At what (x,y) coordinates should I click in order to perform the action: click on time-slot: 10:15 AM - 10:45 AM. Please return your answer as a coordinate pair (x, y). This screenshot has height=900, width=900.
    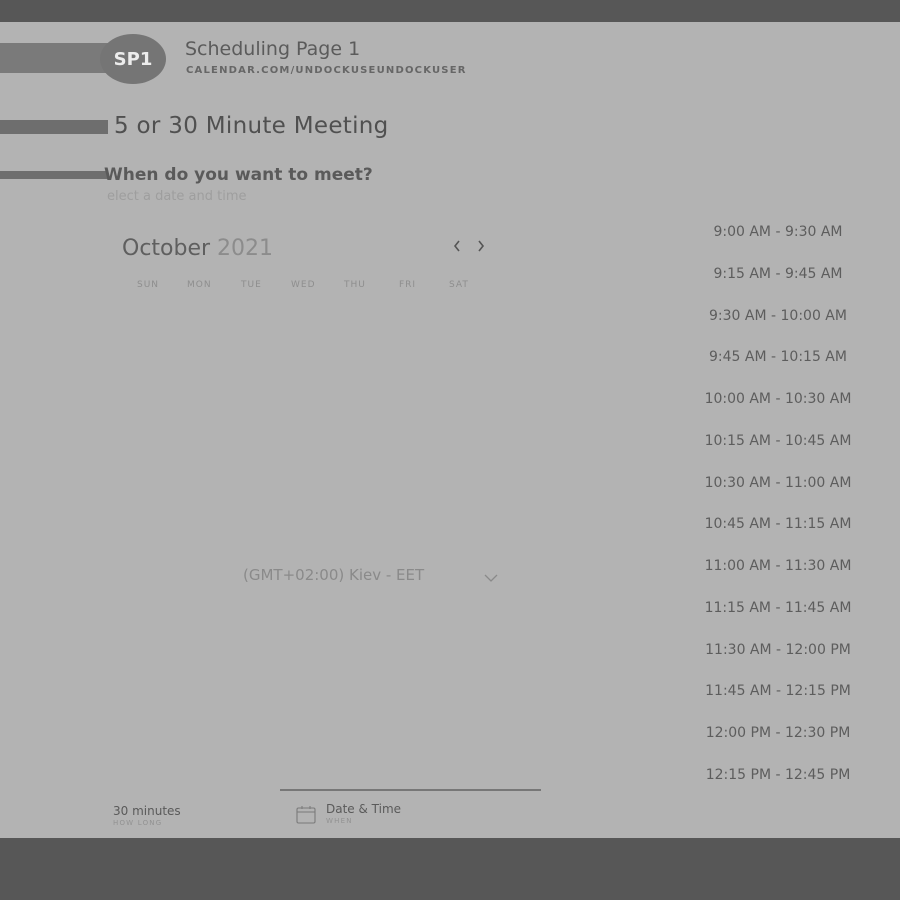
    Looking at the image, I should click on (778, 441).